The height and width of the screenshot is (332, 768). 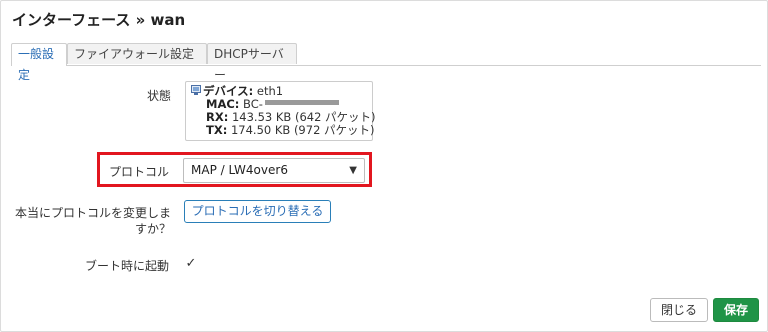 What do you see at coordinates (736, 310) in the screenshot?
I see `save-button: 保存` at bounding box center [736, 310].